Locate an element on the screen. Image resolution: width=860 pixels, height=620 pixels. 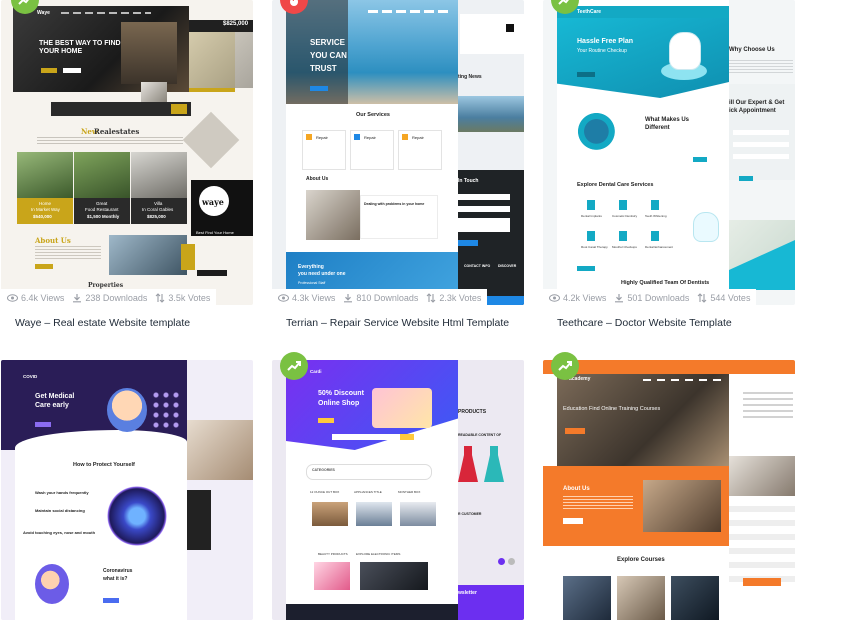
downloads-stat: 810 Downloads is located at coordinates (380, 298).